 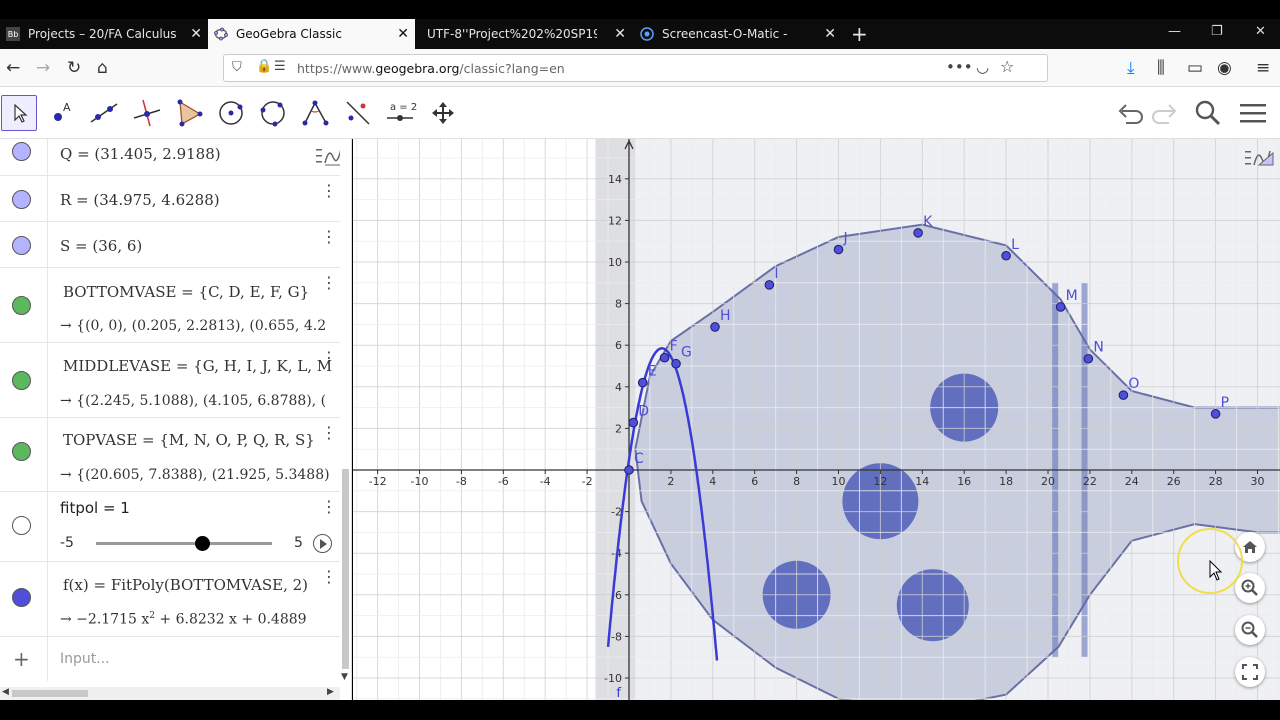 What do you see at coordinates (186, 292) in the screenshot?
I see `algebra-bottomvase: BOTTOMVASE = {C, D, E, F, G}` at bounding box center [186, 292].